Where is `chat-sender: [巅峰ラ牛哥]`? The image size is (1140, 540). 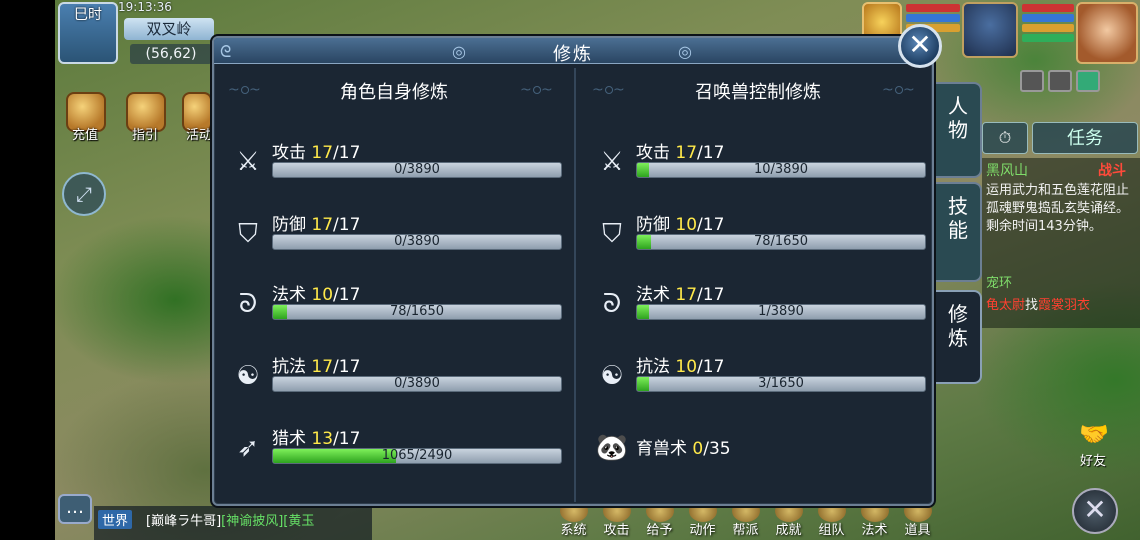
chat-sender: [巅峰ラ牛哥] is located at coordinates (183, 521).